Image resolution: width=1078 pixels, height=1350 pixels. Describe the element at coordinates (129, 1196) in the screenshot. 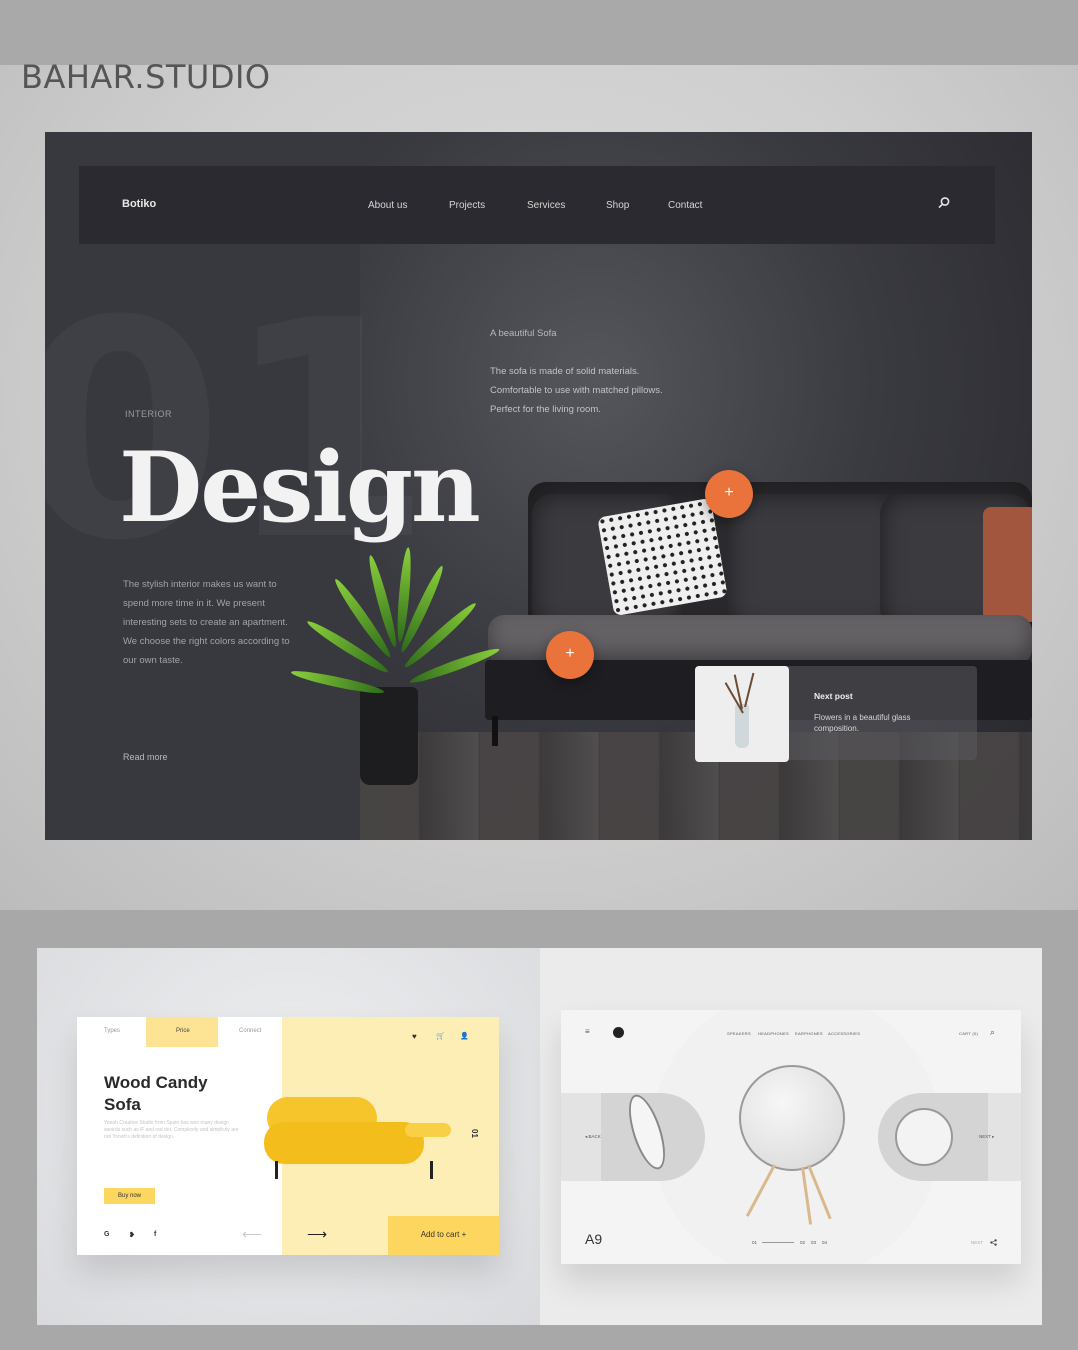

I see `buy-now-button: Buy now` at that location.